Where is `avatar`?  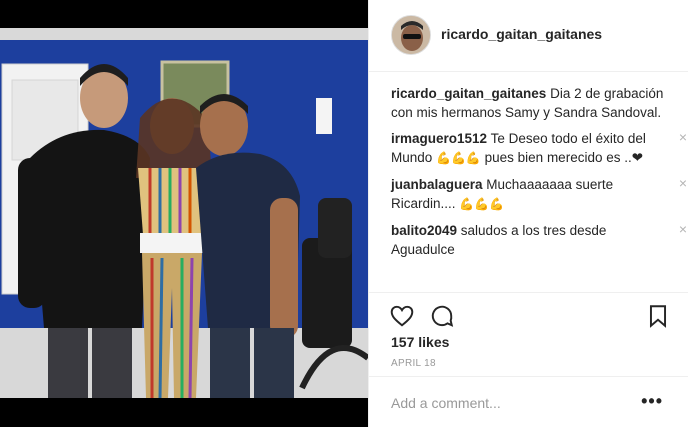 avatar is located at coordinates (411, 35).